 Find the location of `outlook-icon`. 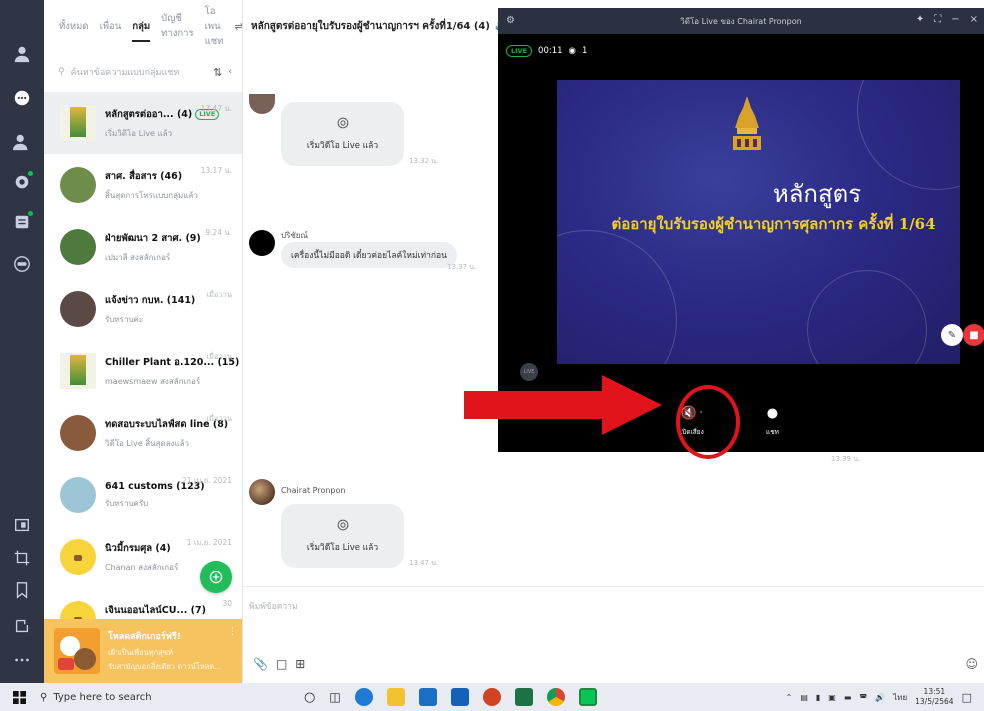

outlook-icon is located at coordinates (459, 697).